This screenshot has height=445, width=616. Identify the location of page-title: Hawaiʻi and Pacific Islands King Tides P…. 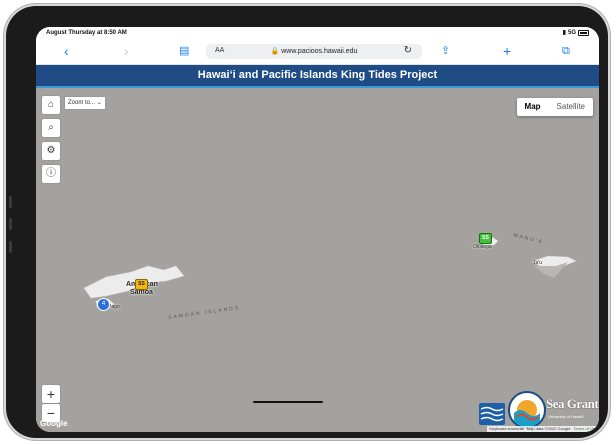
(317, 75).